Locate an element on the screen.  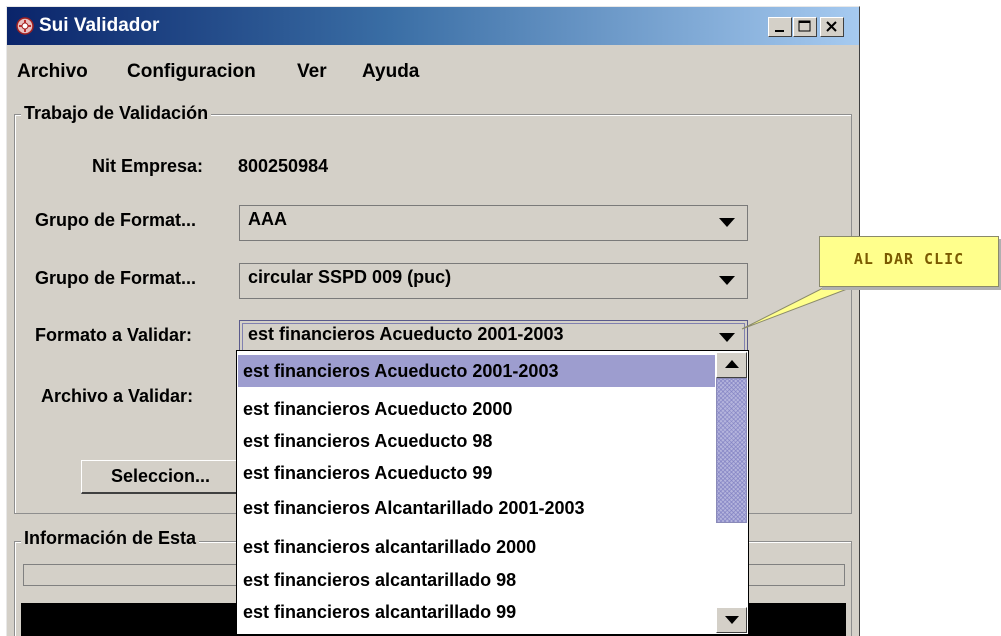
dropdown-item: est financieros alcantarillado 98 is located at coordinates (476, 580).